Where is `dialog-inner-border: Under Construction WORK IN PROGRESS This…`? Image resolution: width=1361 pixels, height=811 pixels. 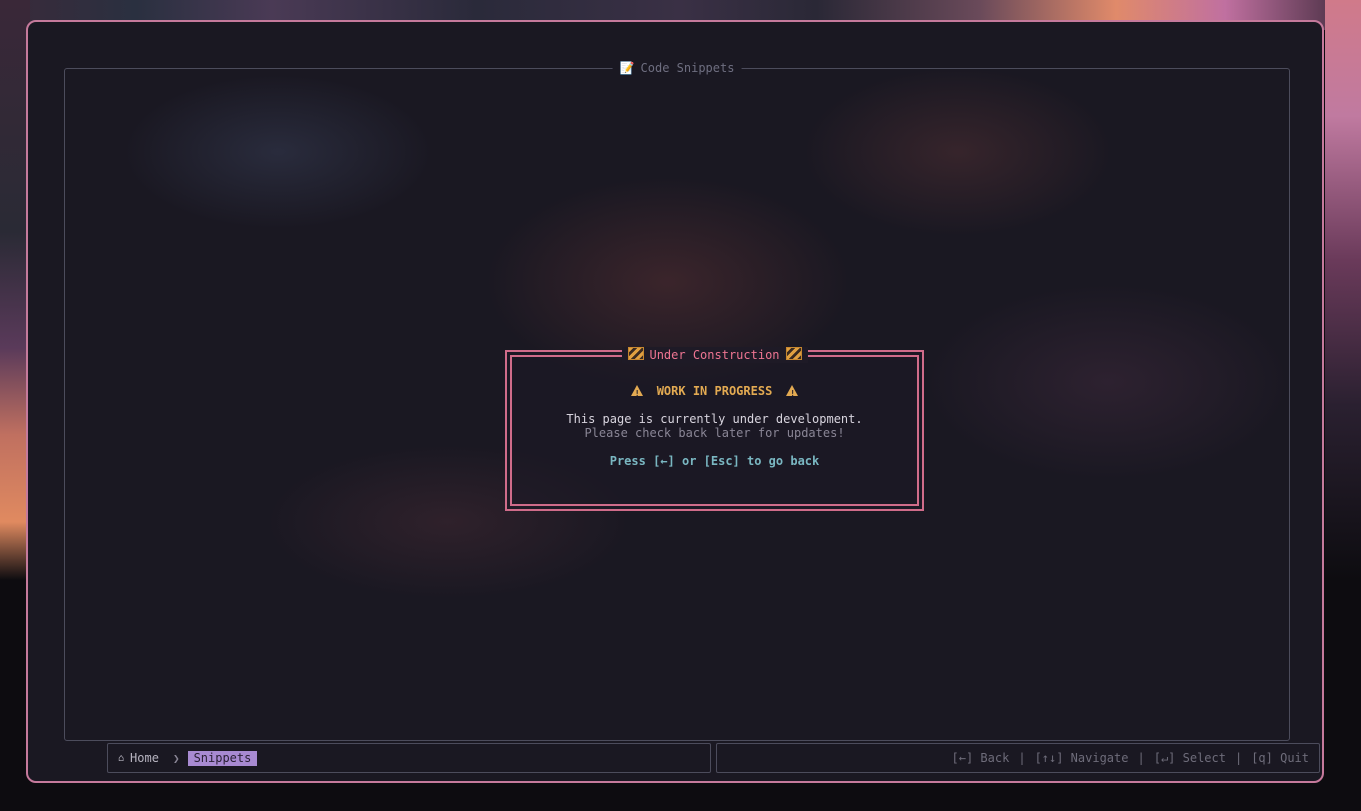
dialog-inner-border: Under Construction WORK IN PROGRESS This… is located at coordinates (714, 426).